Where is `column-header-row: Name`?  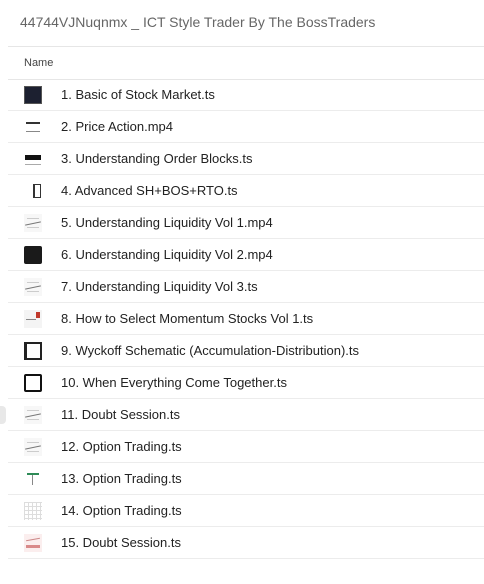
column-header-row: Name is located at coordinates (246, 63).